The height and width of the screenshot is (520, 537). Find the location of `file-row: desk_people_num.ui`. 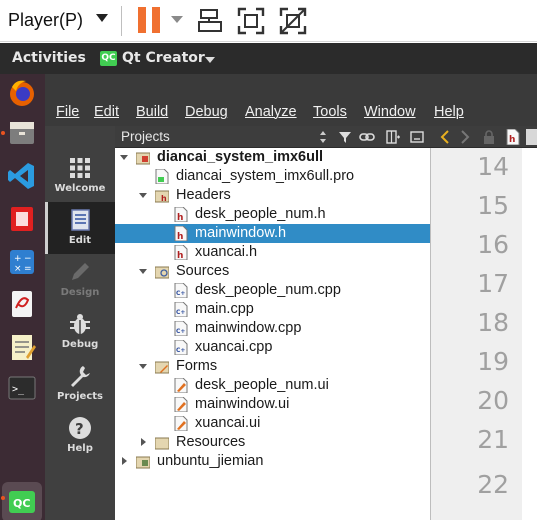

file-row: desk_people_num.ui is located at coordinates (272, 385).